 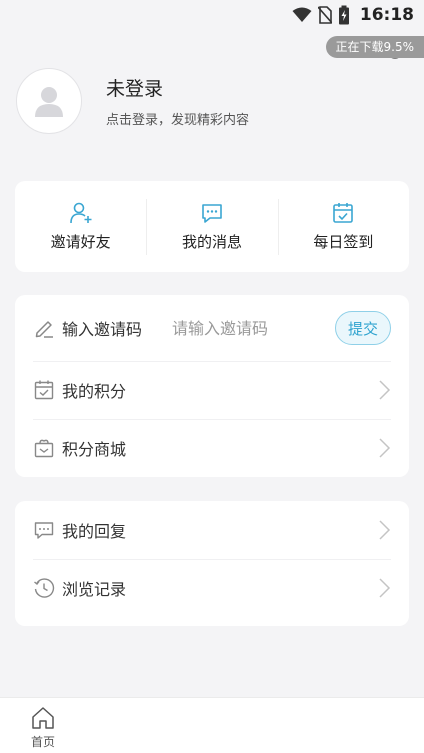 What do you see at coordinates (80, 212) in the screenshot?
I see `add-user-icon` at bounding box center [80, 212].